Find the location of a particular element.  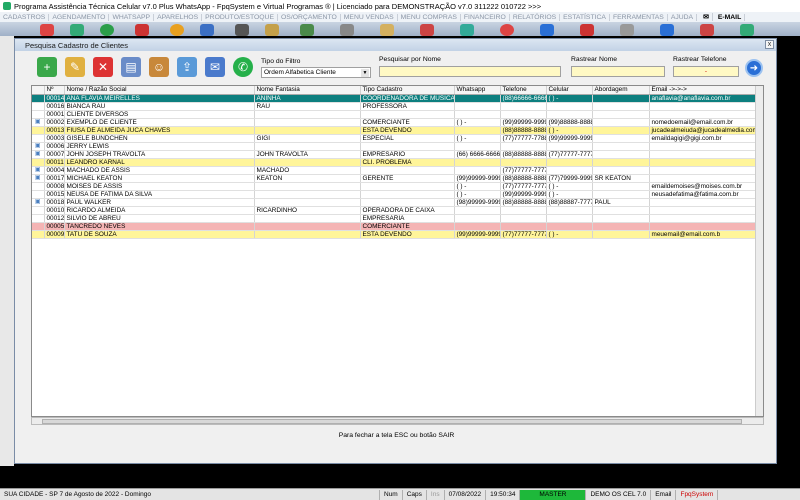

status-fpqsystem: FpqSystem is located at coordinates (697, 494).